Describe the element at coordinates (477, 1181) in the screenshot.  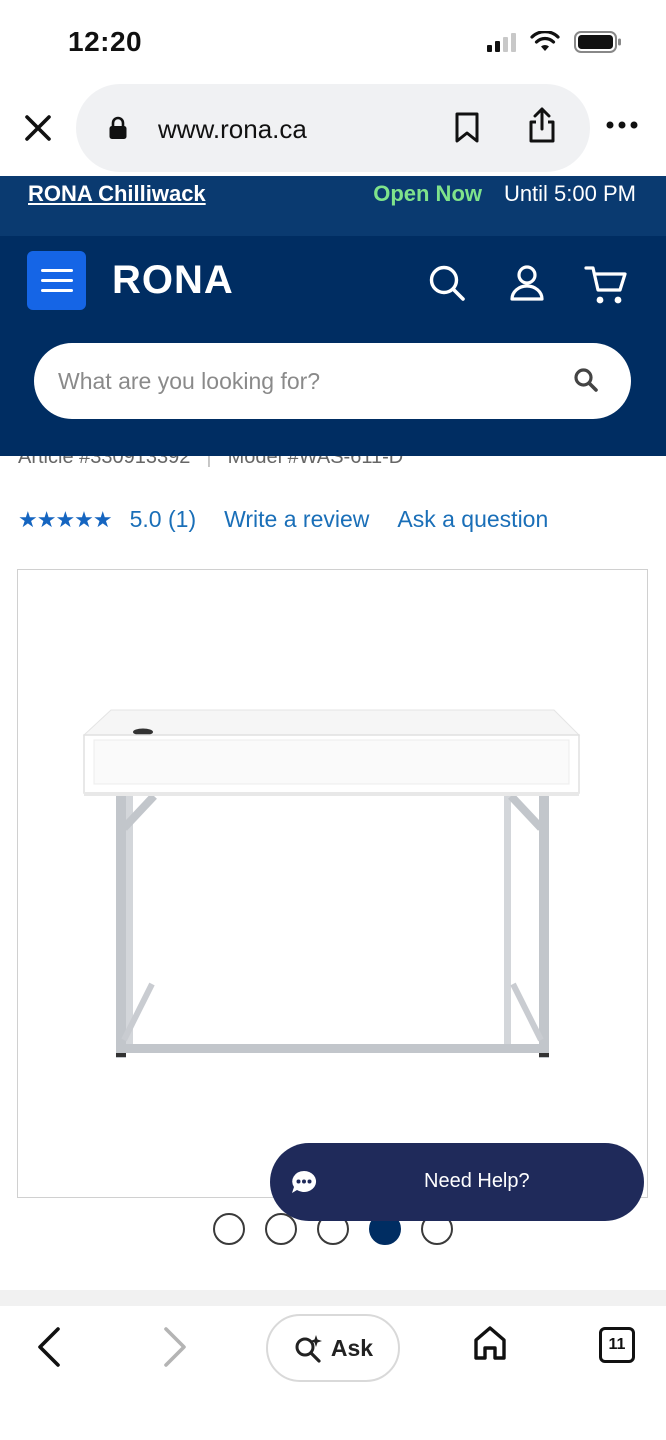
I see `need-help-label: Need Help?` at that location.